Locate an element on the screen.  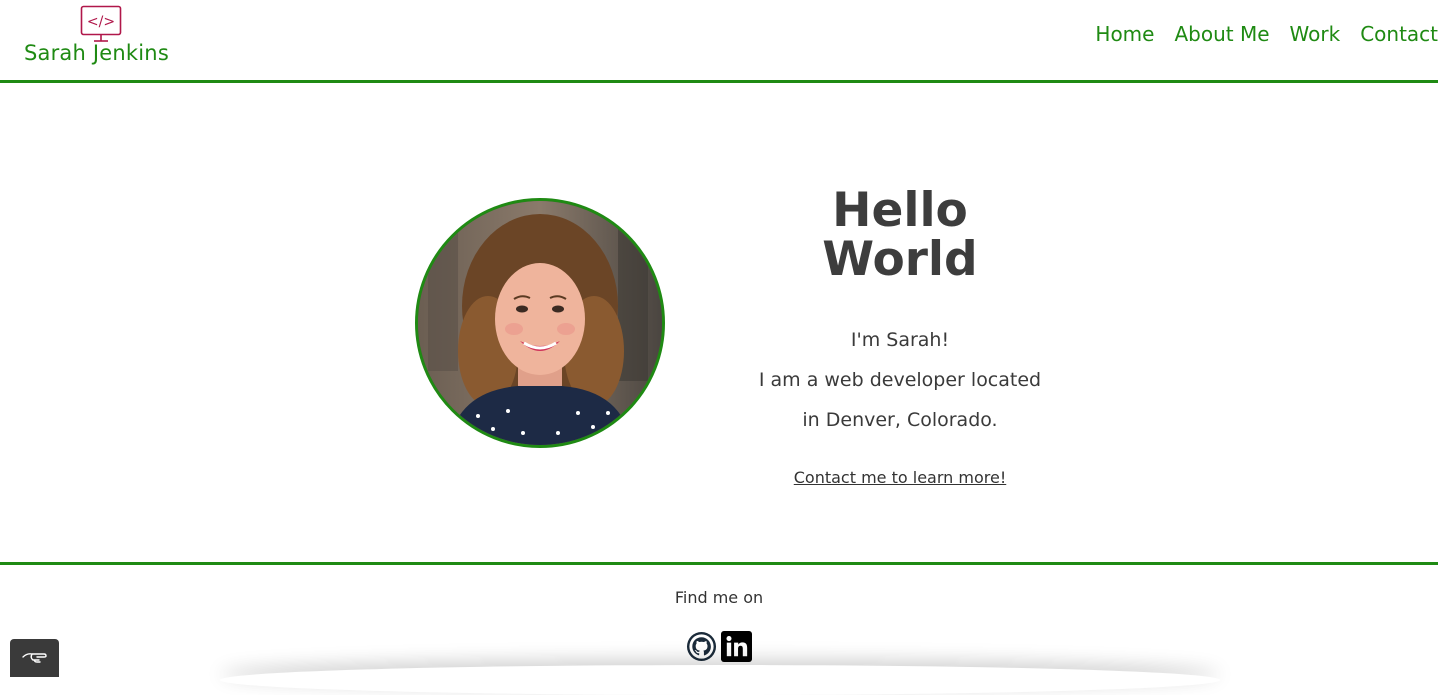
hero-intro-line: I'm Sarah! is located at coordinates (900, 340).